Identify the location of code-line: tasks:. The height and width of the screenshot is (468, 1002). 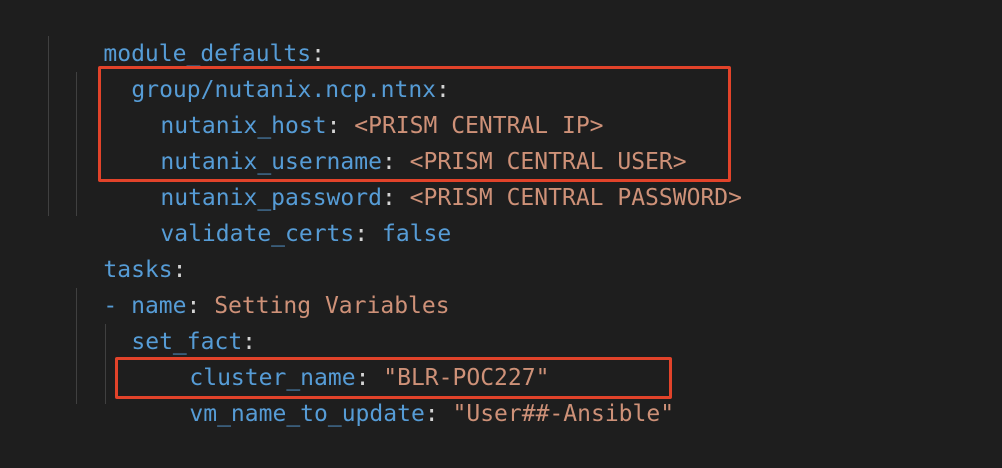
(117, 249).